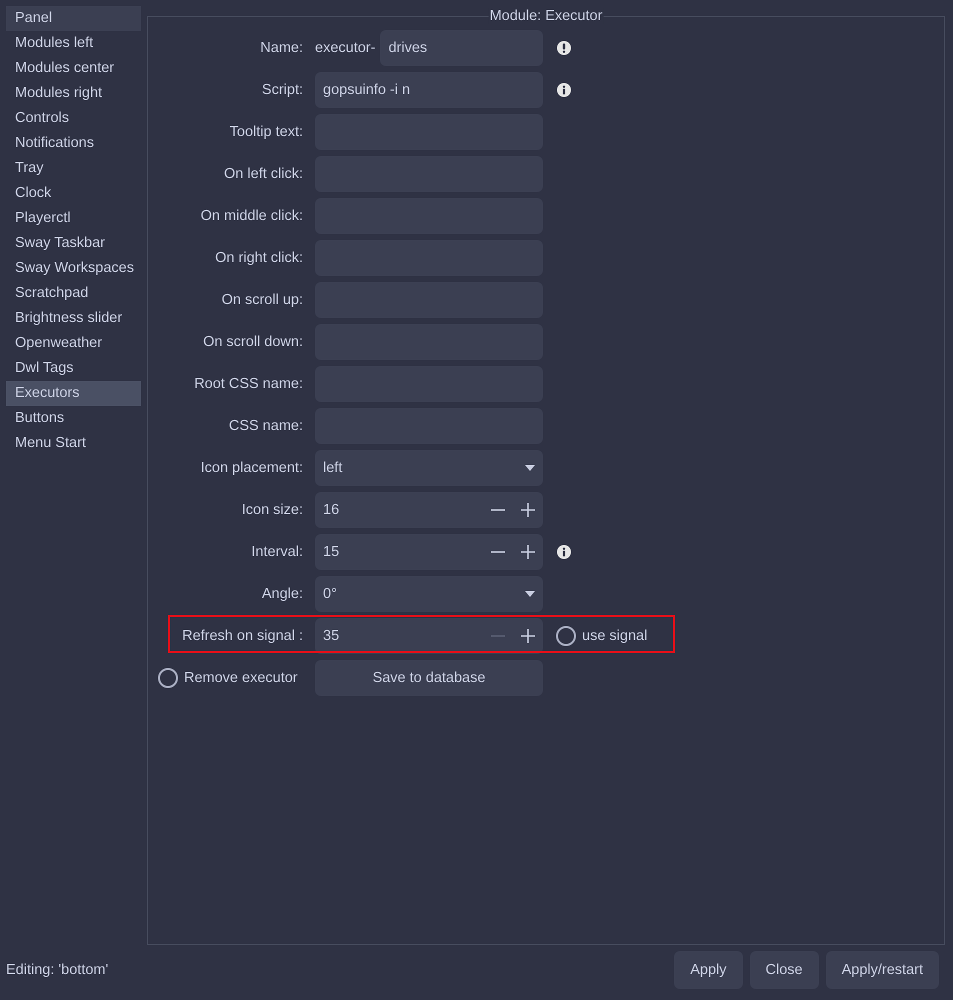  Describe the element at coordinates (73, 293) in the screenshot. I see `sidebar-item: Scratchpad` at that location.